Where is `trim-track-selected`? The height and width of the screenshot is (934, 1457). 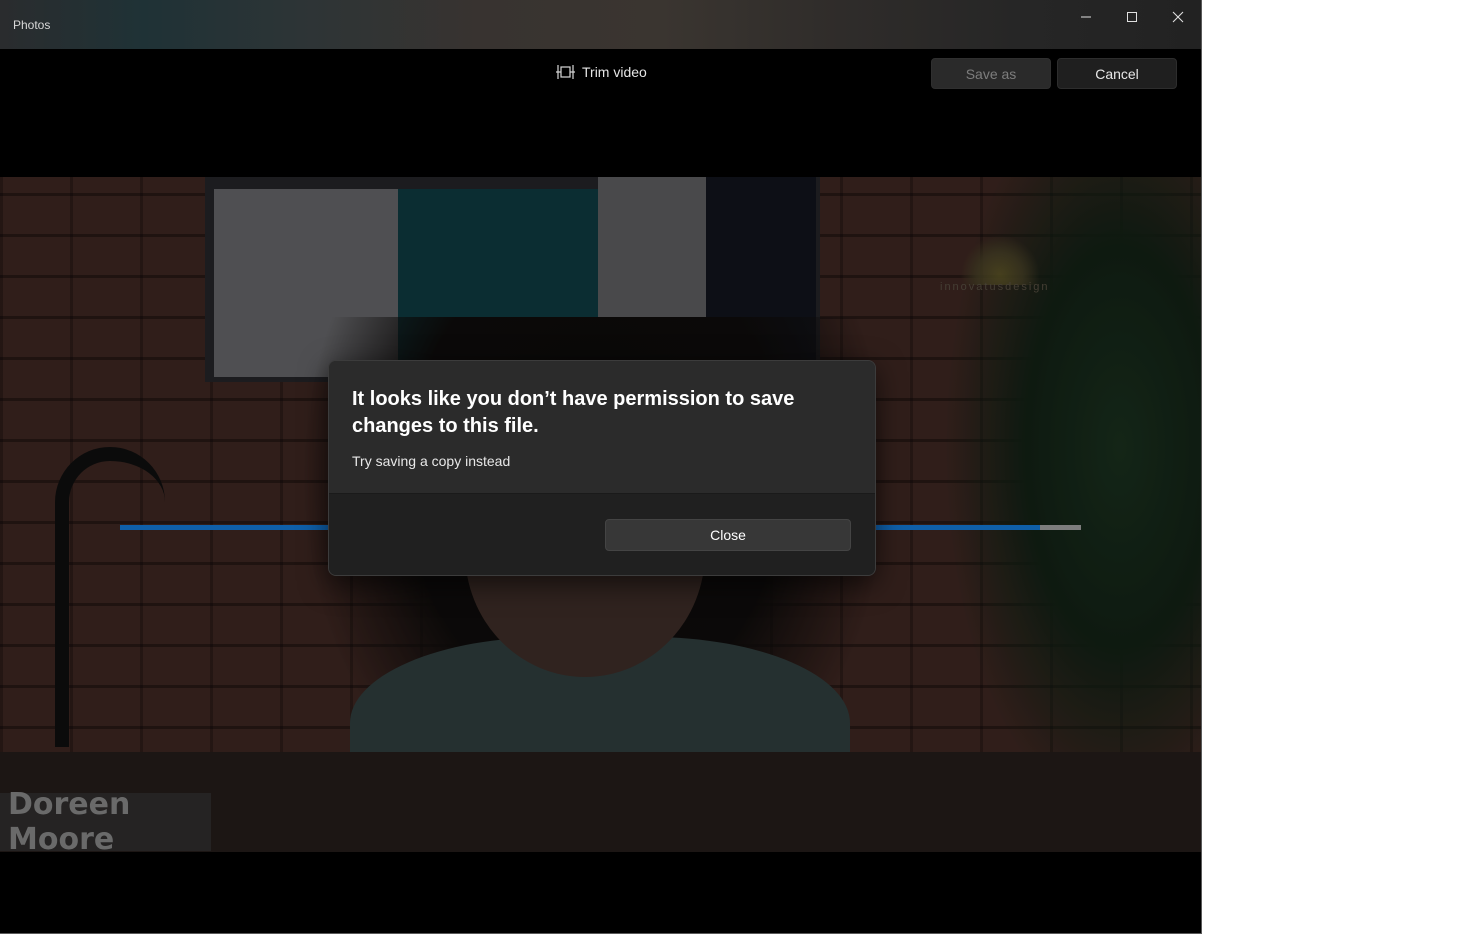 trim-track-selected is located at coordinates (957, 527).